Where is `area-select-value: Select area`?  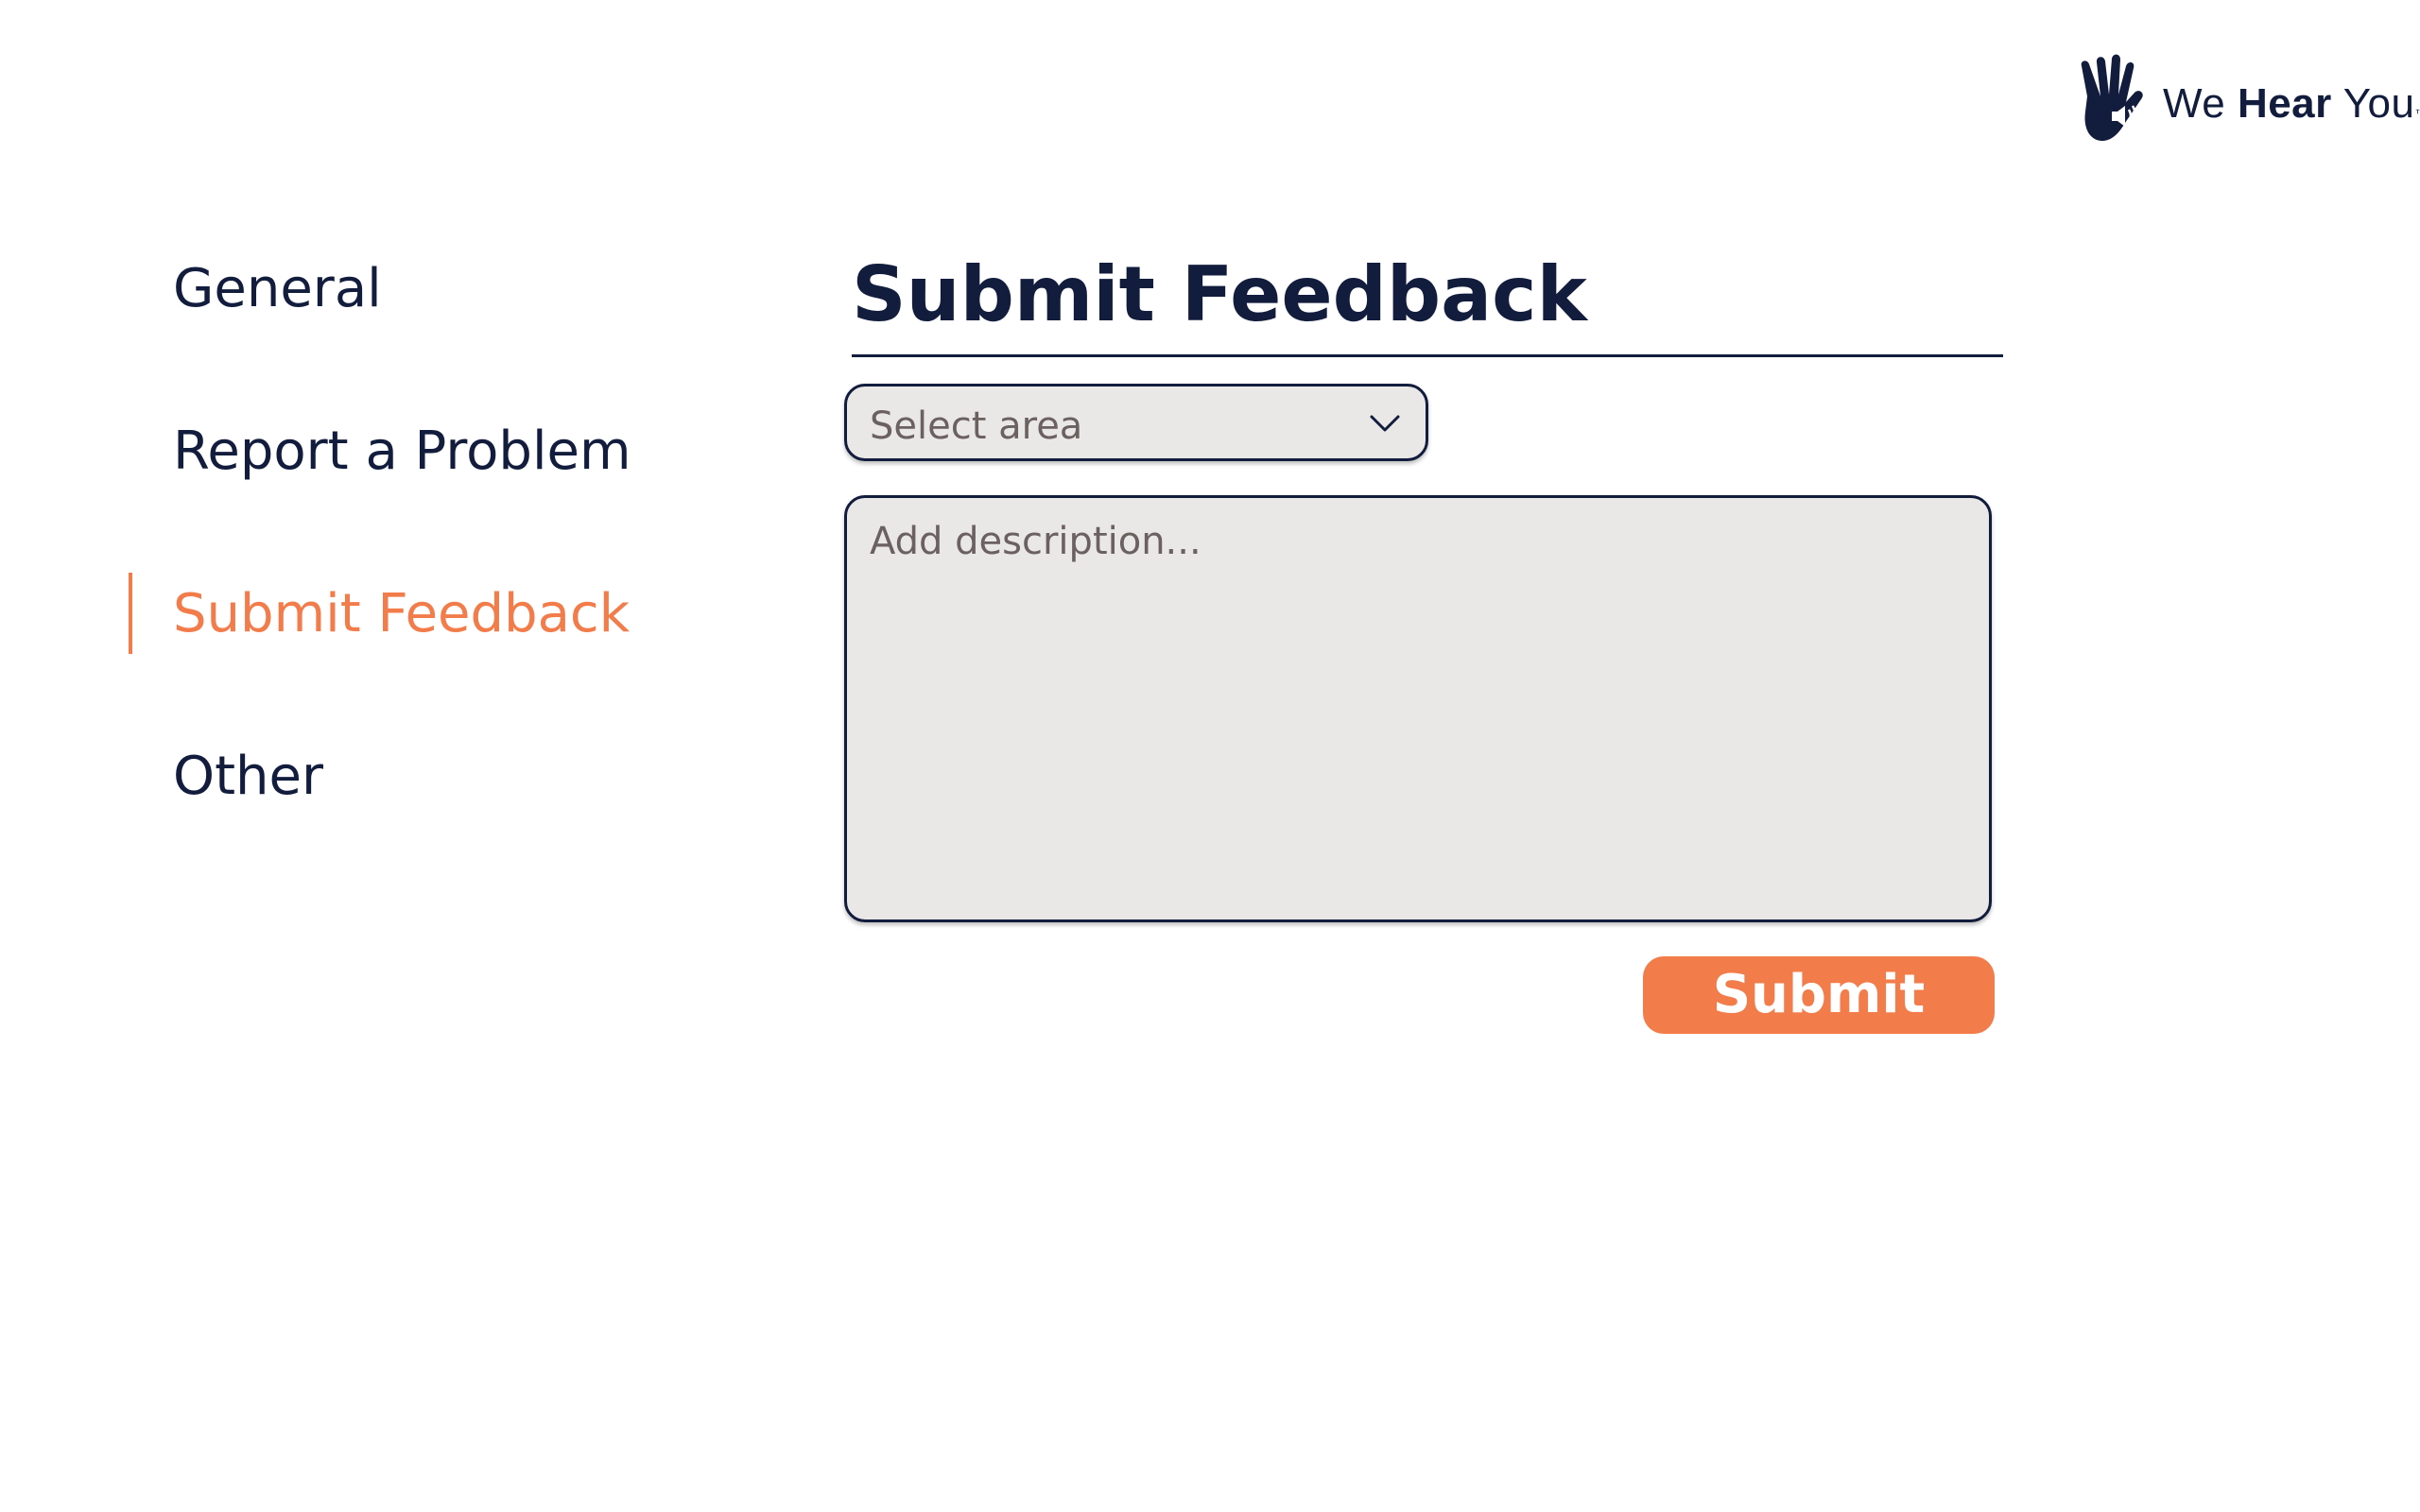 area-select-value: Select area is located at coordinates (977, 426).